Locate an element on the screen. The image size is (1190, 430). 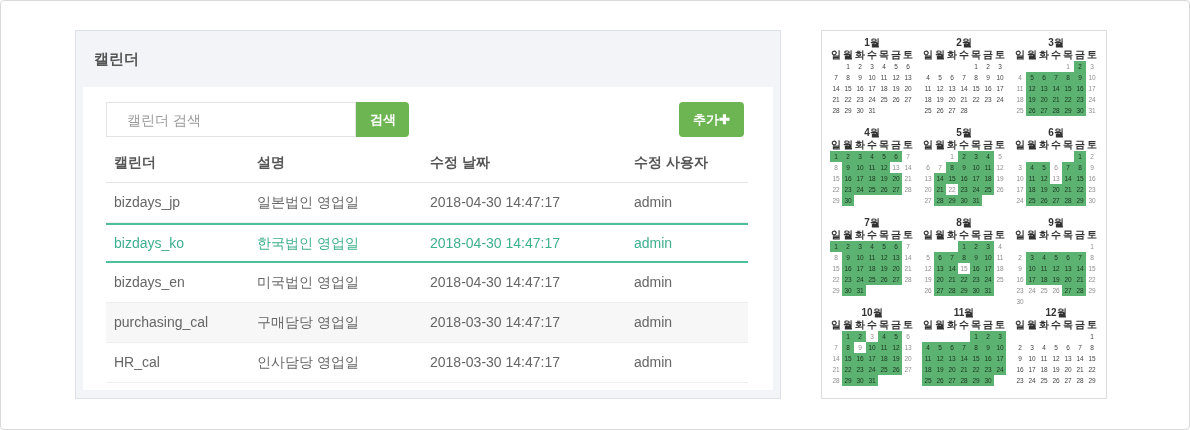
column-header: 설명 is located at coordinates (271, 162).